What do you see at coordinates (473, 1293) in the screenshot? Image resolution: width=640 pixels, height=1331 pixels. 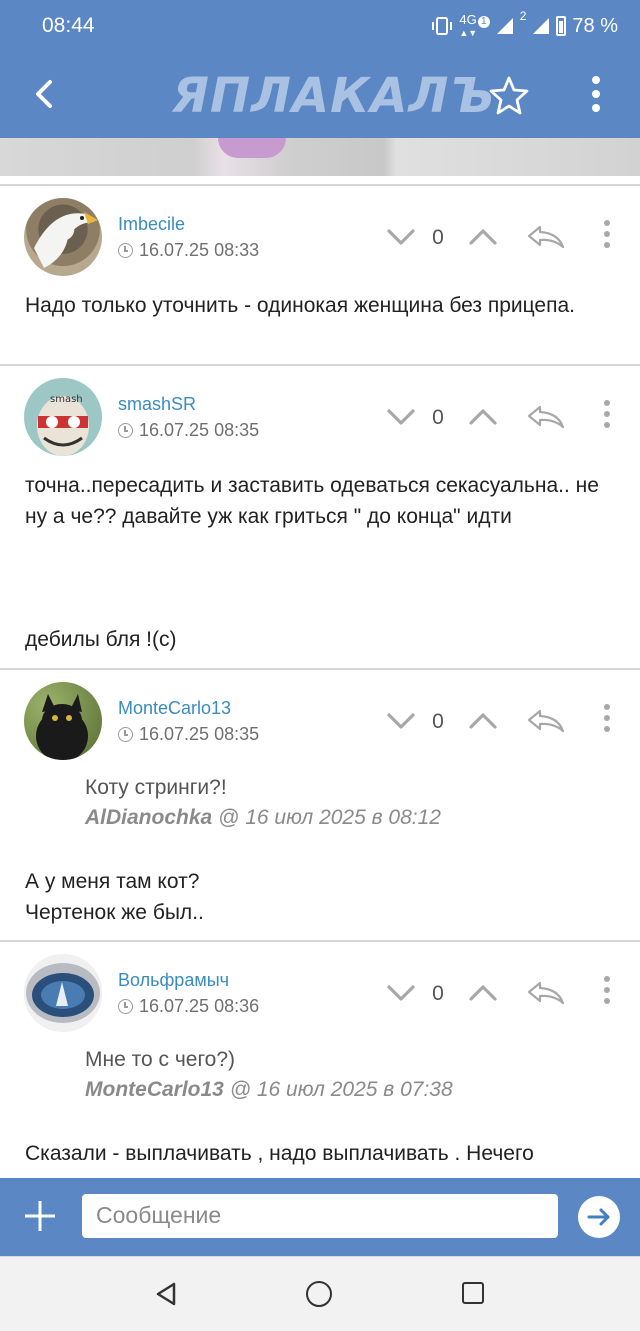 I see `nav-recents-icon` at bounding box center [473, 1293].